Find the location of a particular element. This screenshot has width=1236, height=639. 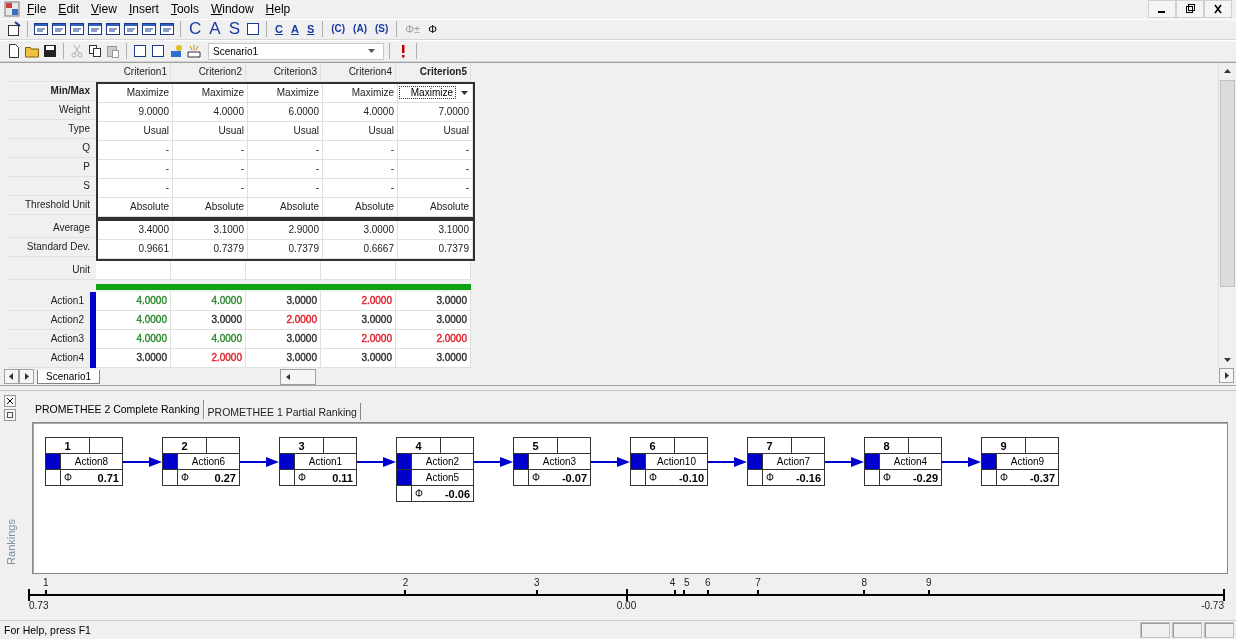

tray-icon is located at coordinates (194, 51).